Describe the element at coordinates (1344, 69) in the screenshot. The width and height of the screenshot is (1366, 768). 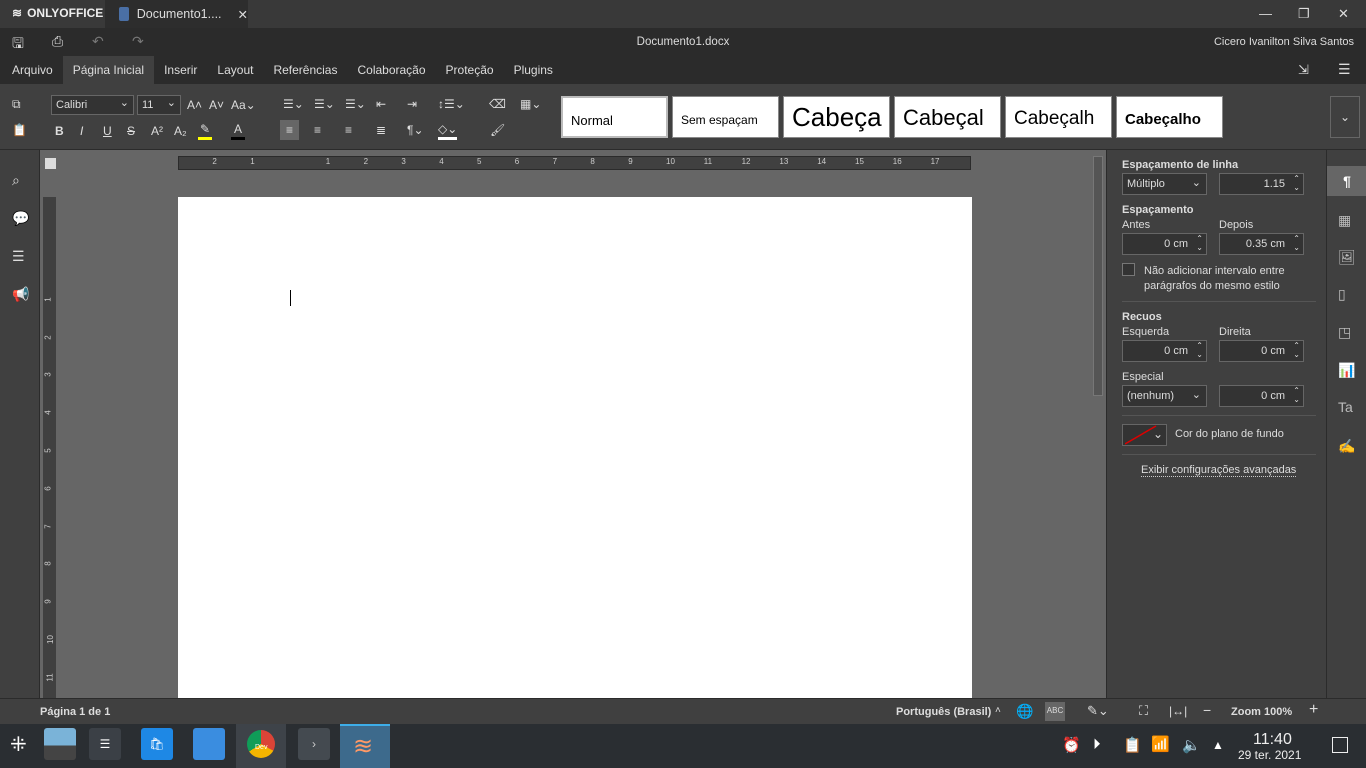
I see `hamburger-menu-icon: ☰` at that location.